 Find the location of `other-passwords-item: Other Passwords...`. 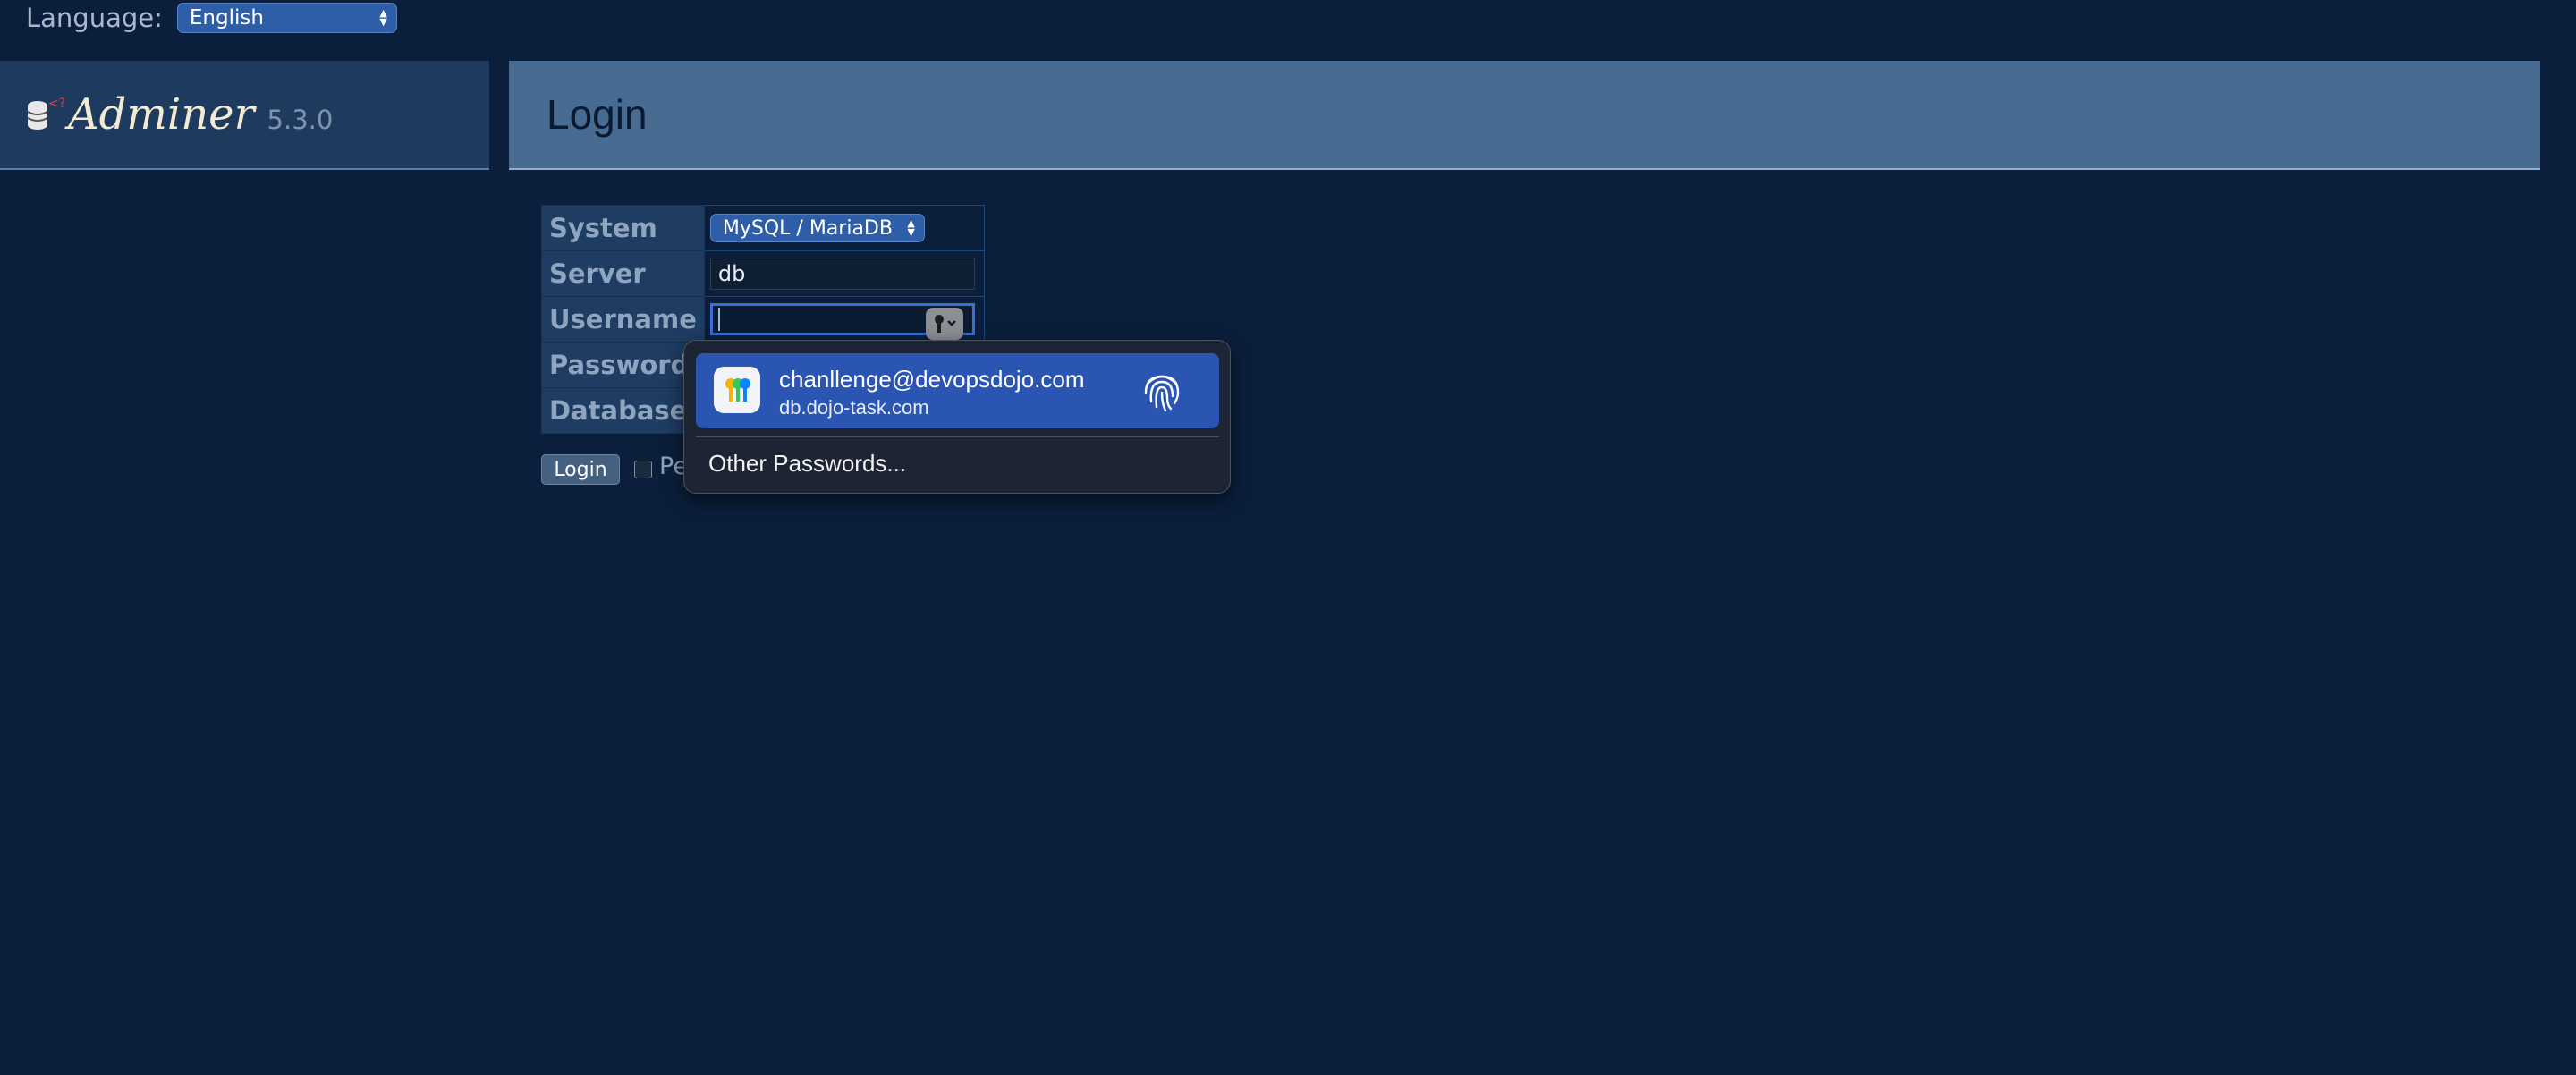

other-passwords-item: Other Passwords... is located at coordinates (807, 464).